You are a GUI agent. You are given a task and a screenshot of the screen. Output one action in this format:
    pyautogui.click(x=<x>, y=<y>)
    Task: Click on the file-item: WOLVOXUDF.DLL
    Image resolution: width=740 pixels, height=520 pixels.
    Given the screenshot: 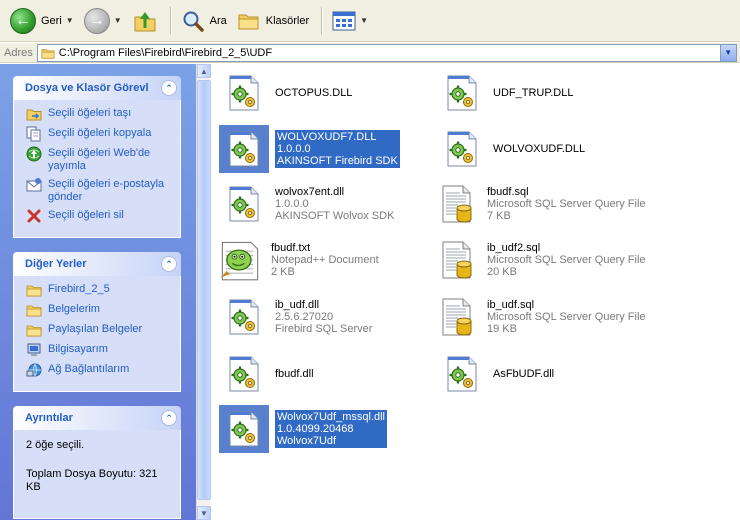 What is the action you would take?
    pyautogui.click(x=511, y=149)
    